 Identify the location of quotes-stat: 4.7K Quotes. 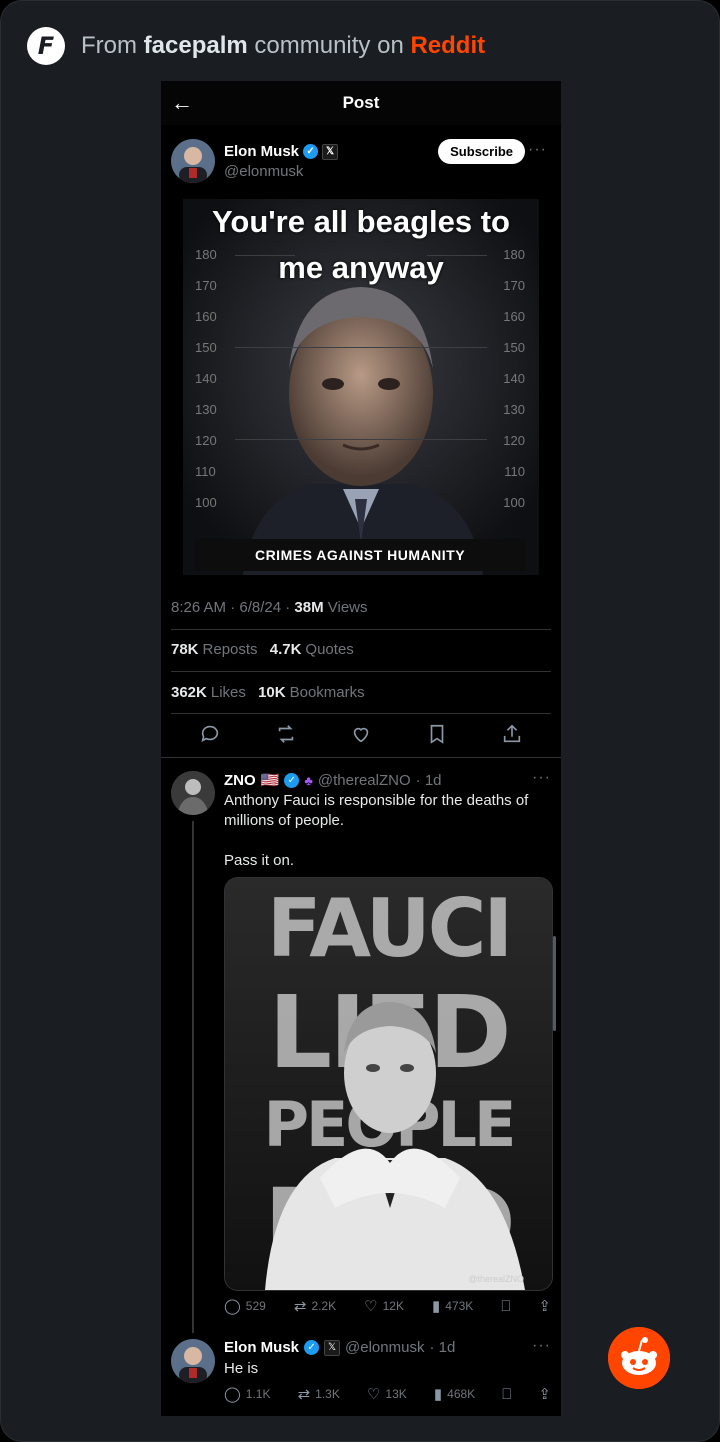
(312, 649).